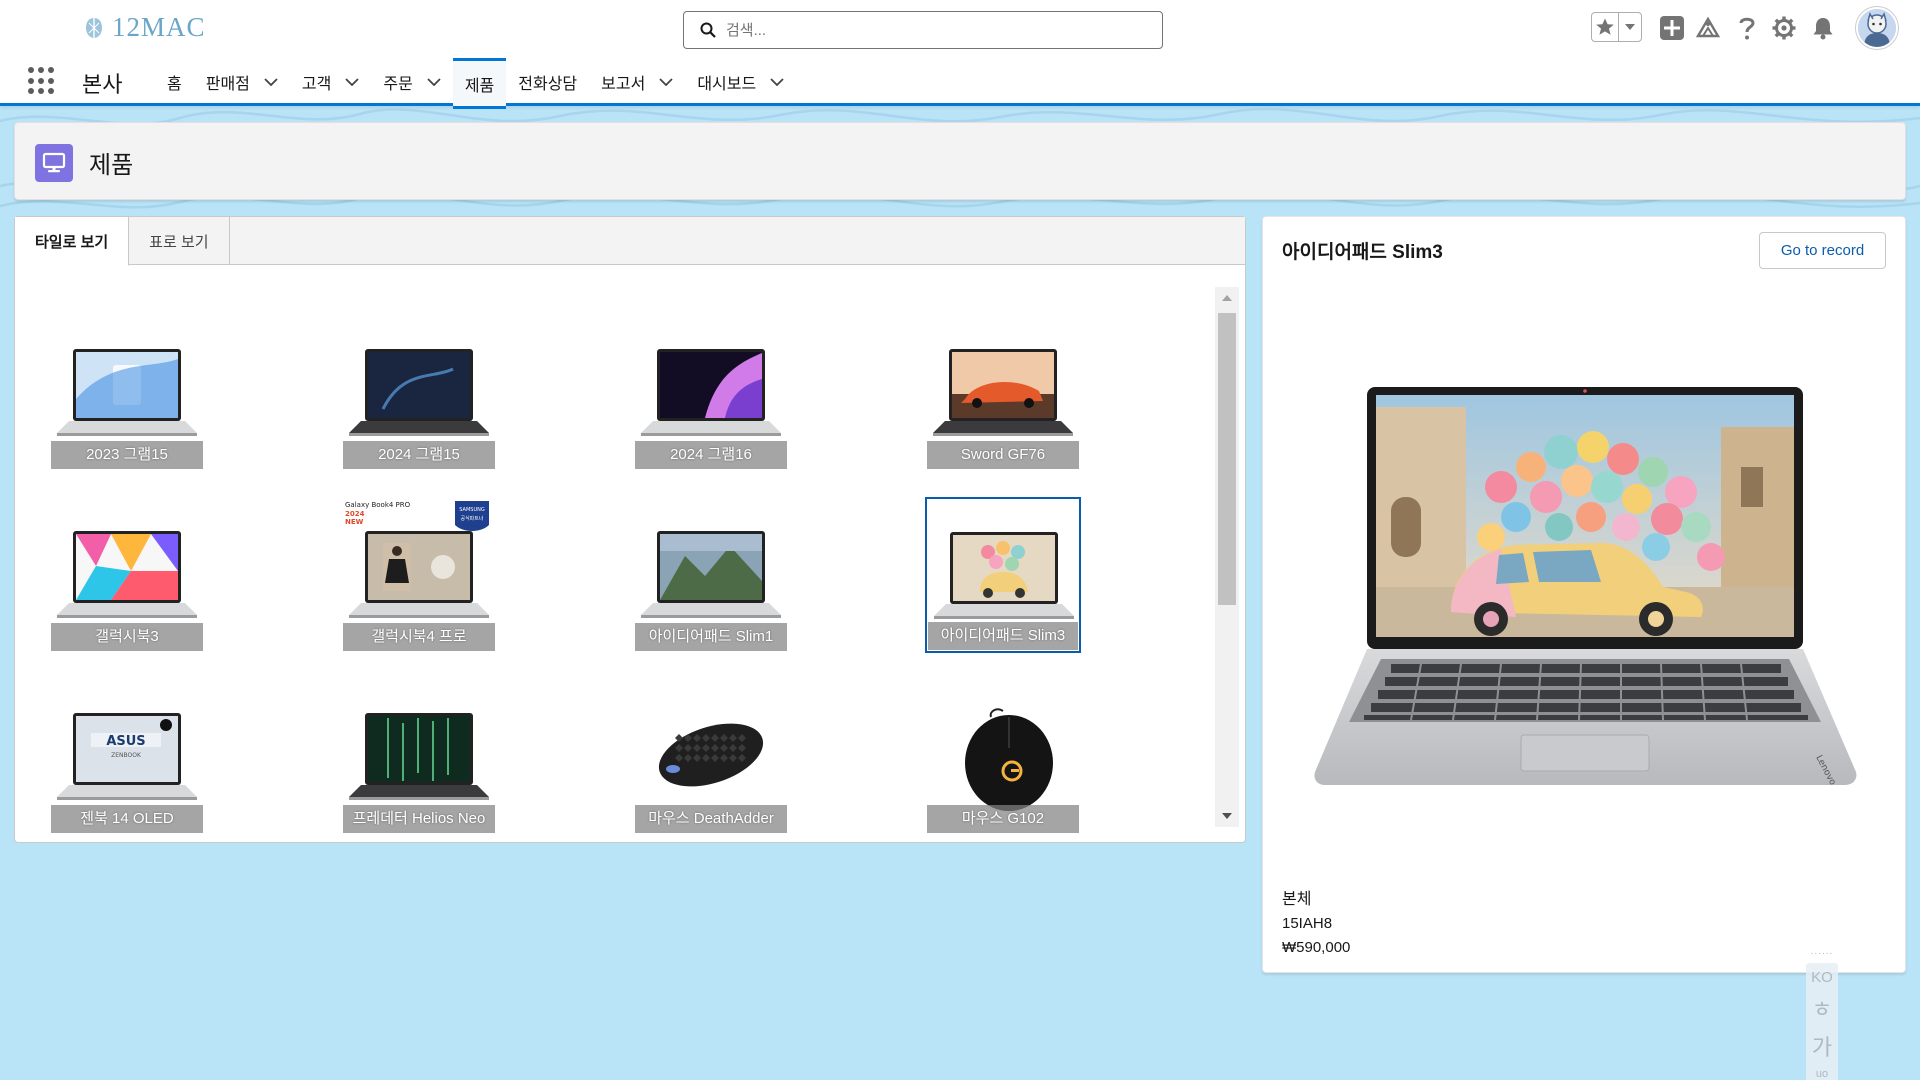 The height and width of the screenshot is (1080, 1920). Describe the element at coordinates (1822, 977) in the screenshot. I see `language-code: KO` at that location.